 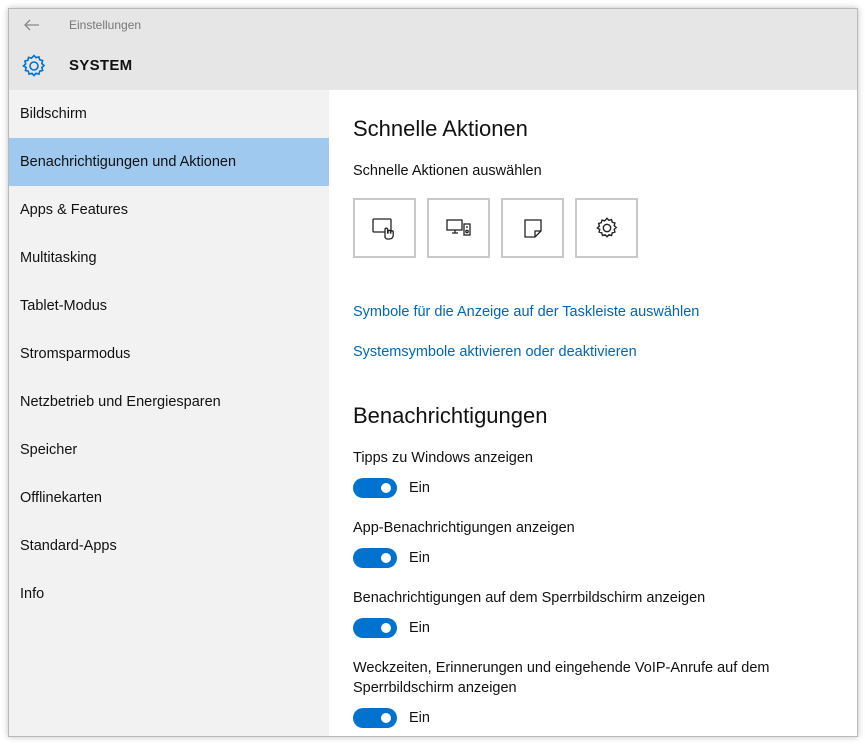 What do you see at coordinates (120, 402) in the screenshot?
I see `sidebar-item-label: Netzbetrieb und Energiesparen` at bounding box center [120, 402].